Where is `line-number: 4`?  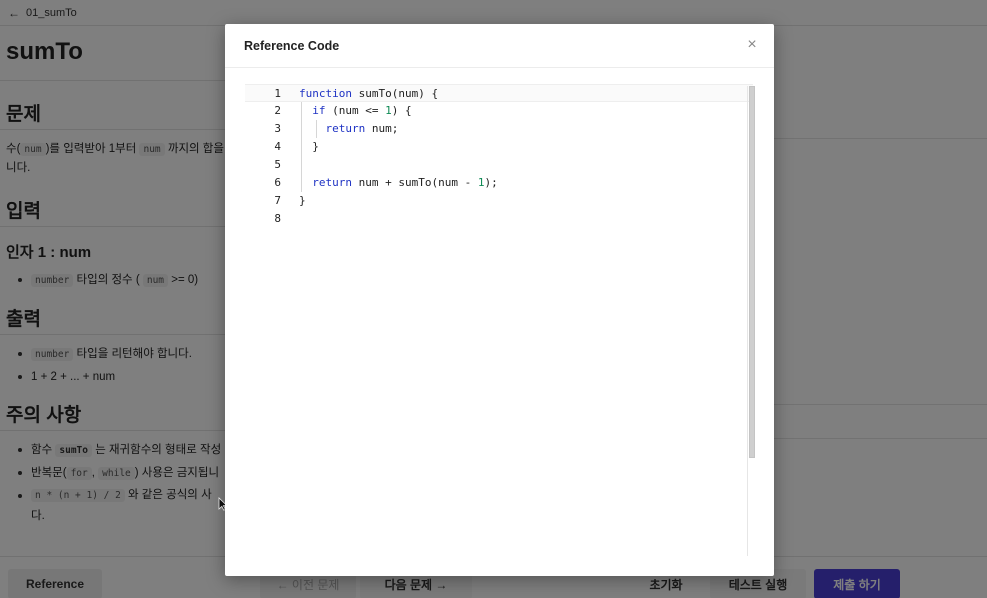
line-number: 4 is located at coordinates (277, 146).